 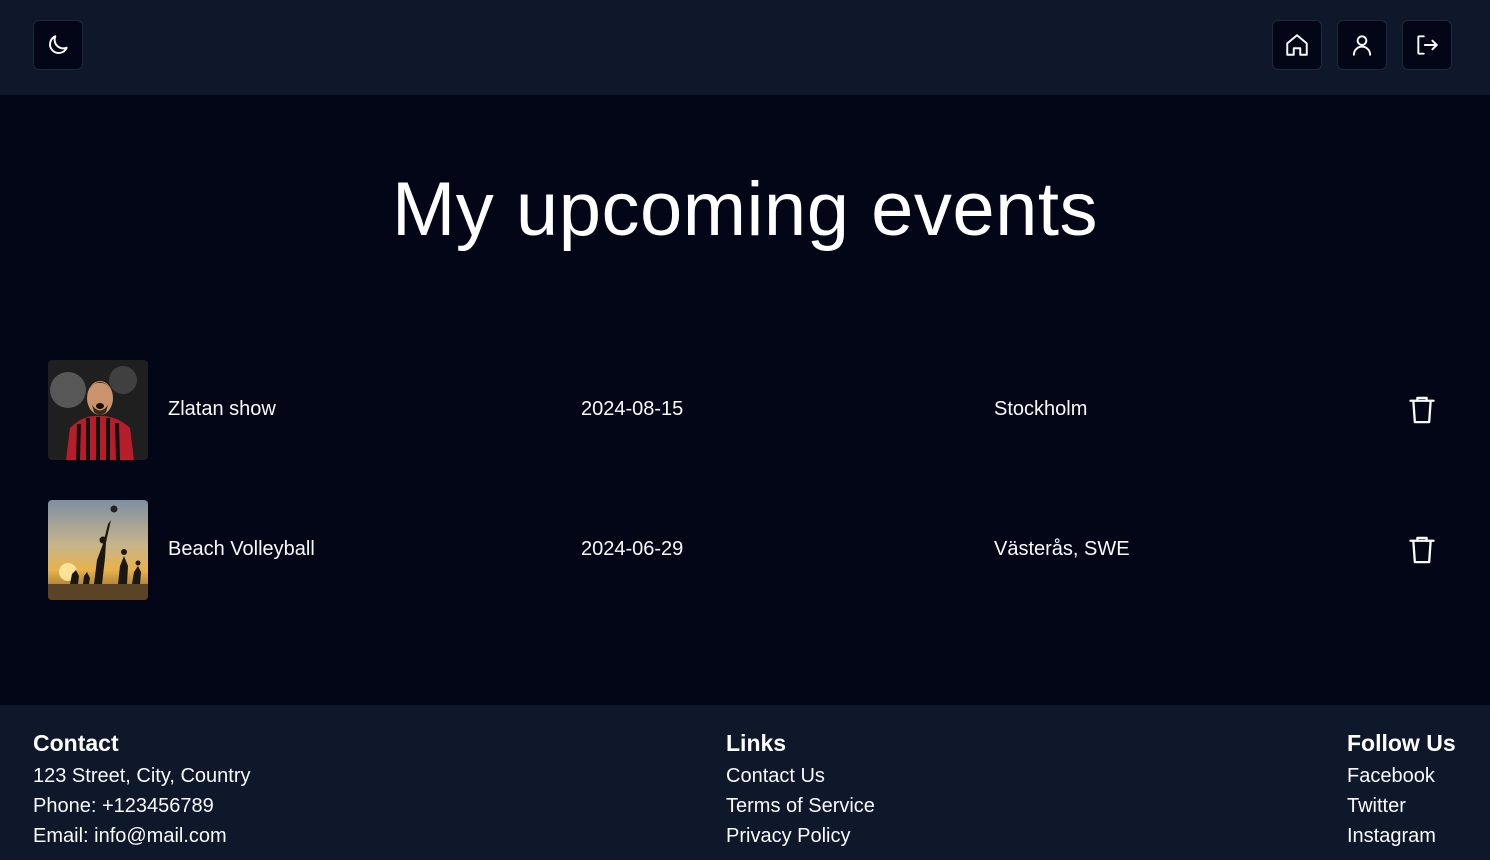 What do you see at coordinates (142, 776) in the screenshot?
I see `contact-address: 123 Street, City, Country` at bounding box center [142, 776].